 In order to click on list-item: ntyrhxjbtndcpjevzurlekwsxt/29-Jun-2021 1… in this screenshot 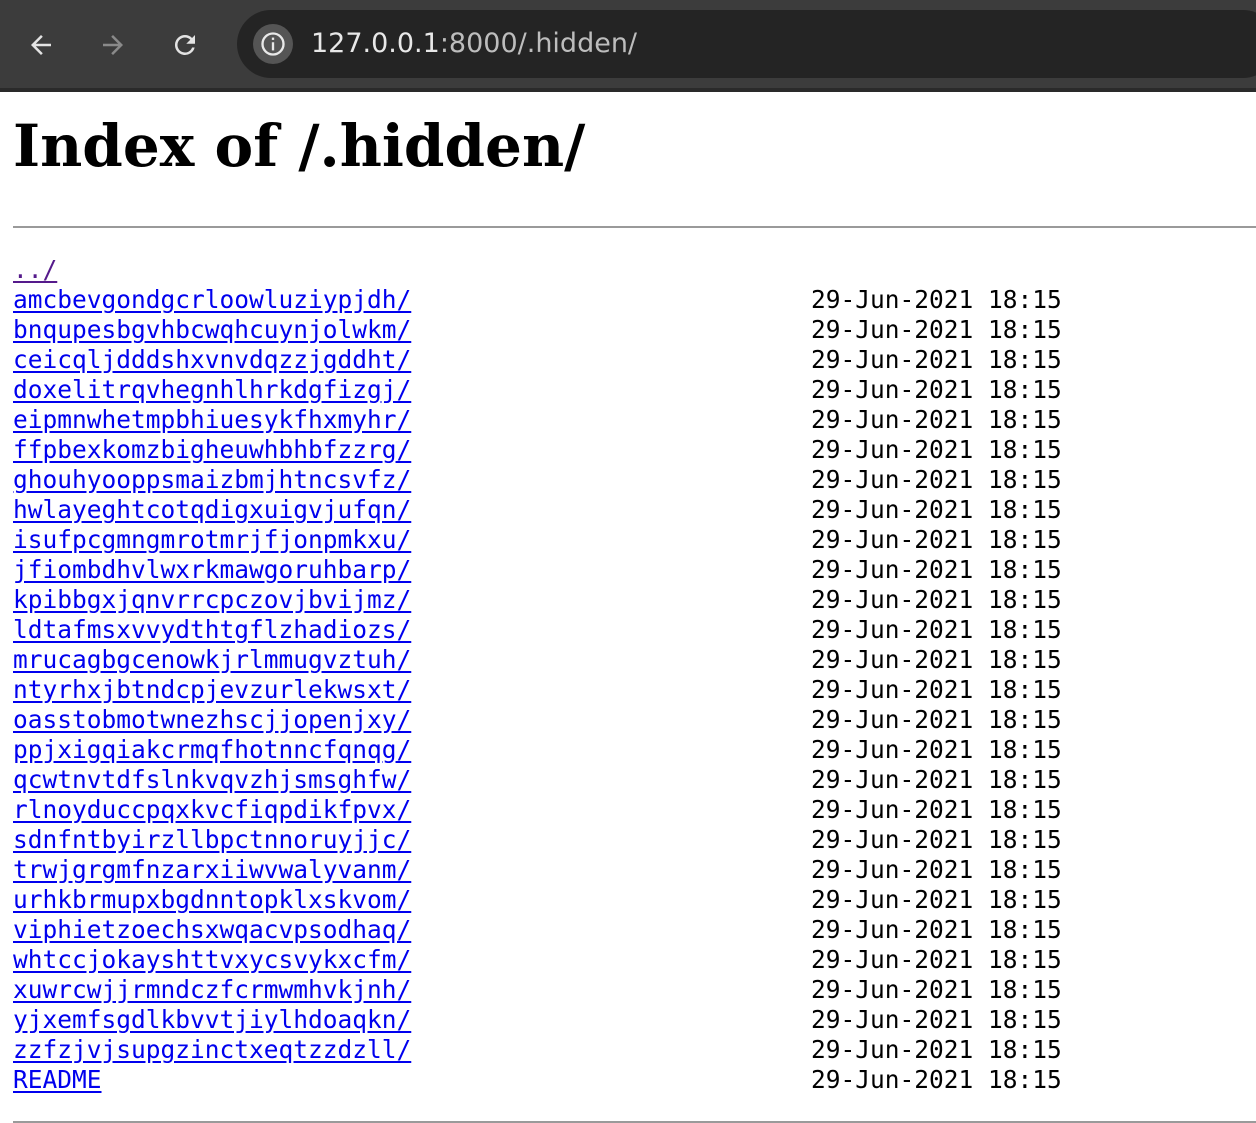, I will do `click(537, 690)`.